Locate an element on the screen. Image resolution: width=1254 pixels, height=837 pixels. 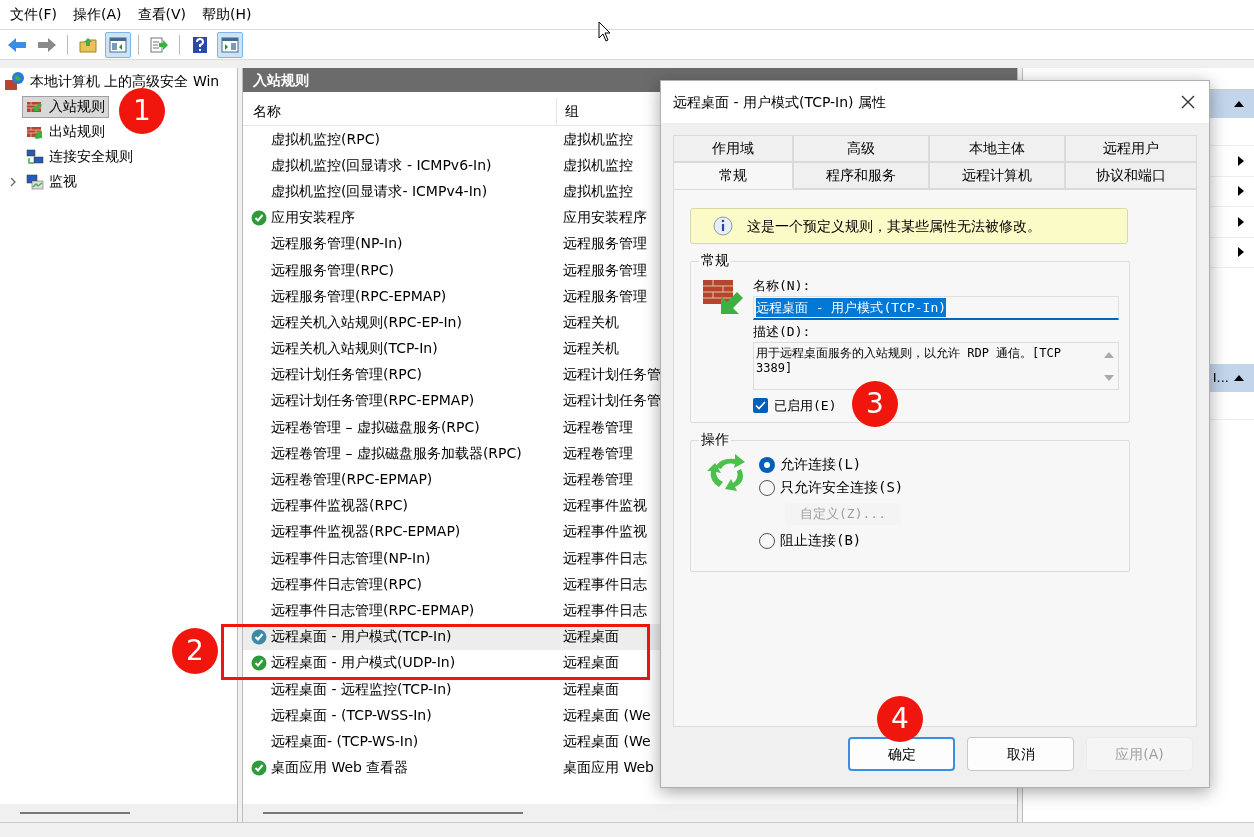
firewall-globe-icon is located at coordinates (15, 81).